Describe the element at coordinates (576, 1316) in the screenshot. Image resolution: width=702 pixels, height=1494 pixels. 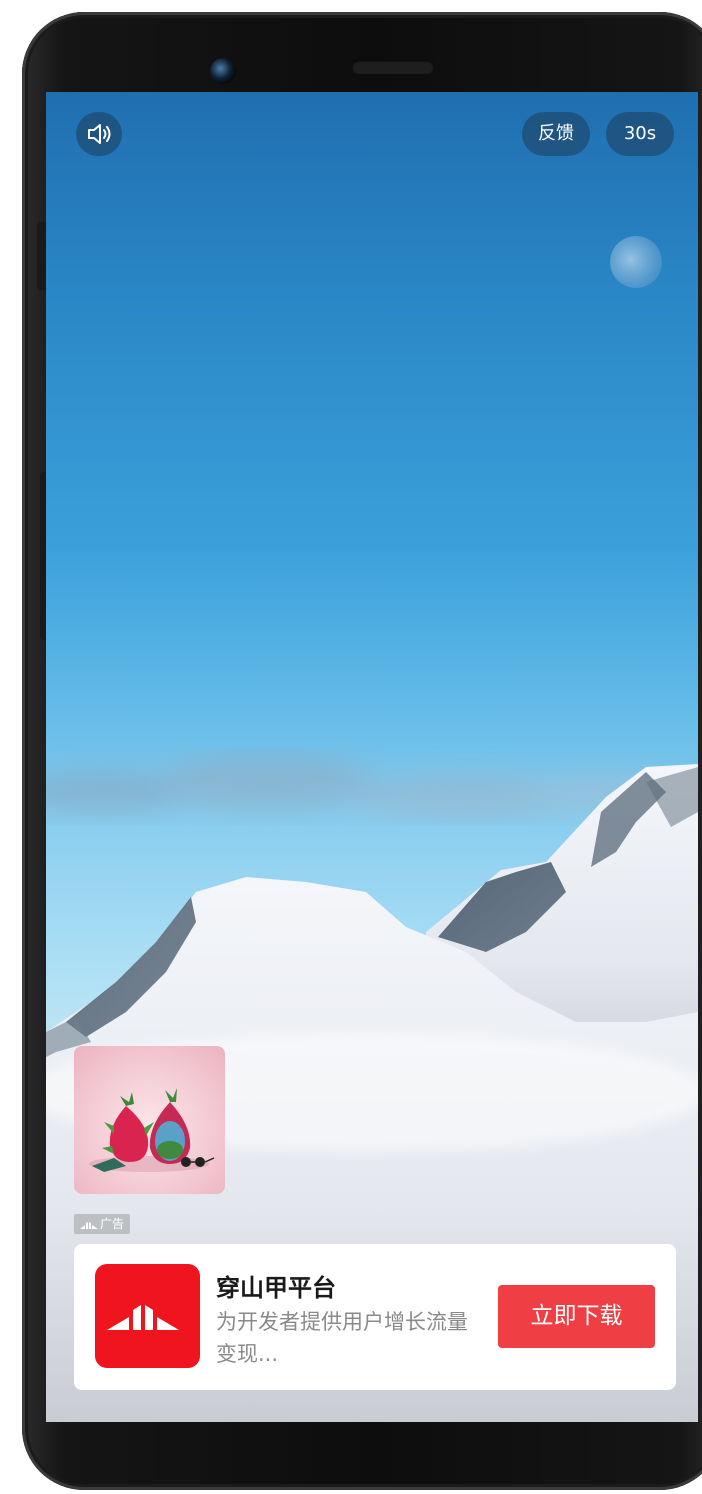
I see `download-button: 立即下载` at that location.